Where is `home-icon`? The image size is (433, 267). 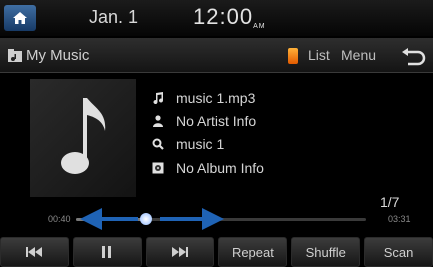
home-icon is located at coordinates (20, 18).